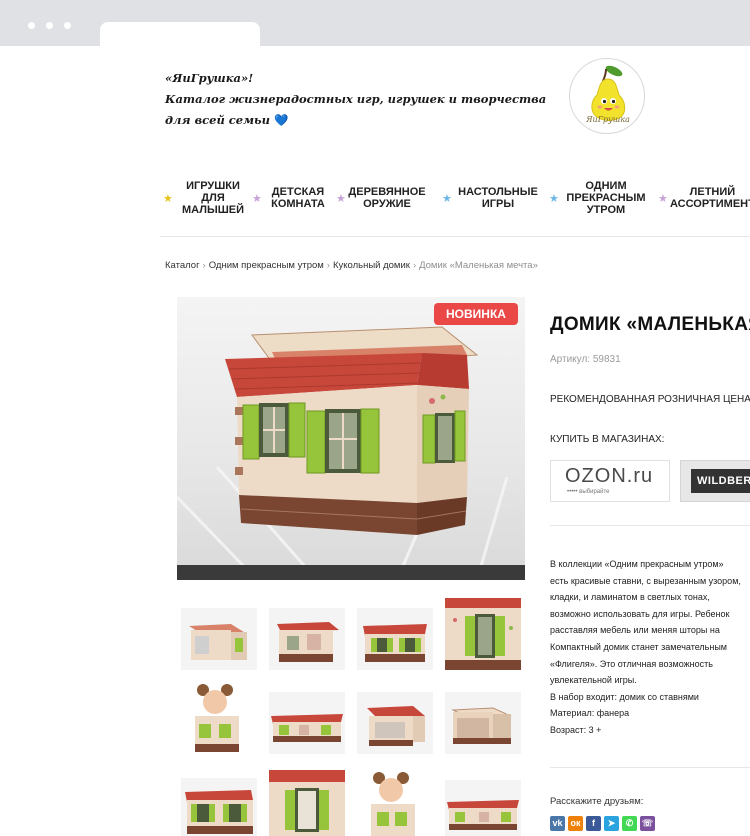 This screenshot has width=750, height=836. I want to click on viber-icon: ☏, so click(647, 823).